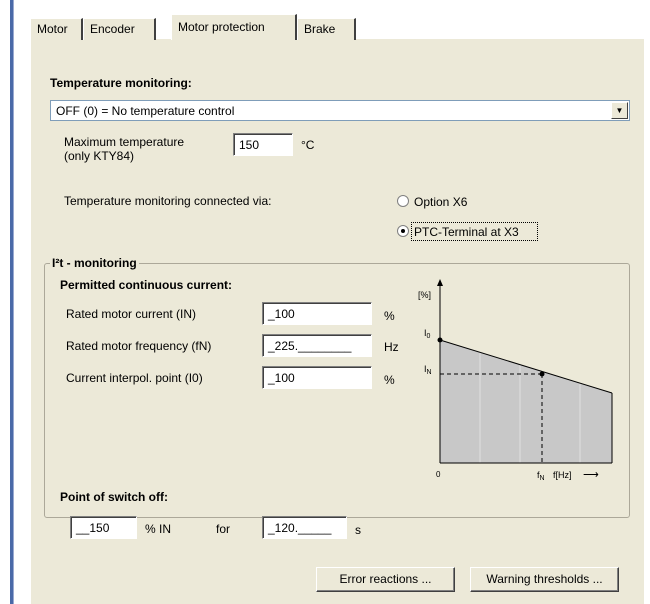  Describe the element at coordinates (317, 313) in the screenshot. I see `rated-current-input: _100` at that location.